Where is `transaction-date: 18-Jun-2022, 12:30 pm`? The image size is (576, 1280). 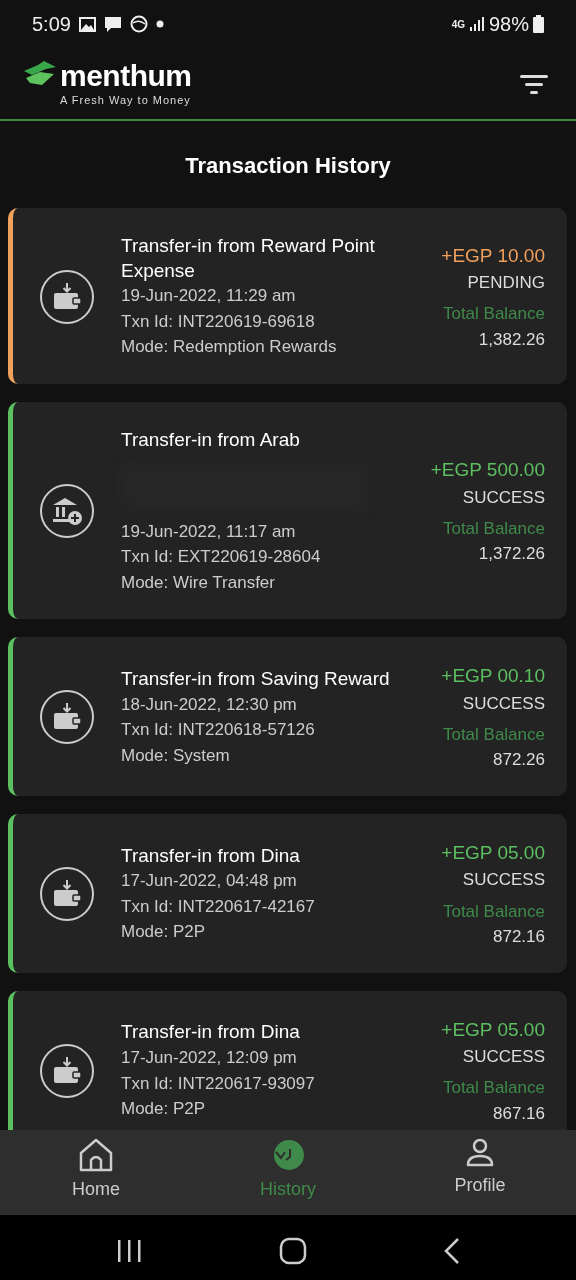
transaction-date: 18-Jun-2022, 12:30 pm is located at coordinates (209, 704).